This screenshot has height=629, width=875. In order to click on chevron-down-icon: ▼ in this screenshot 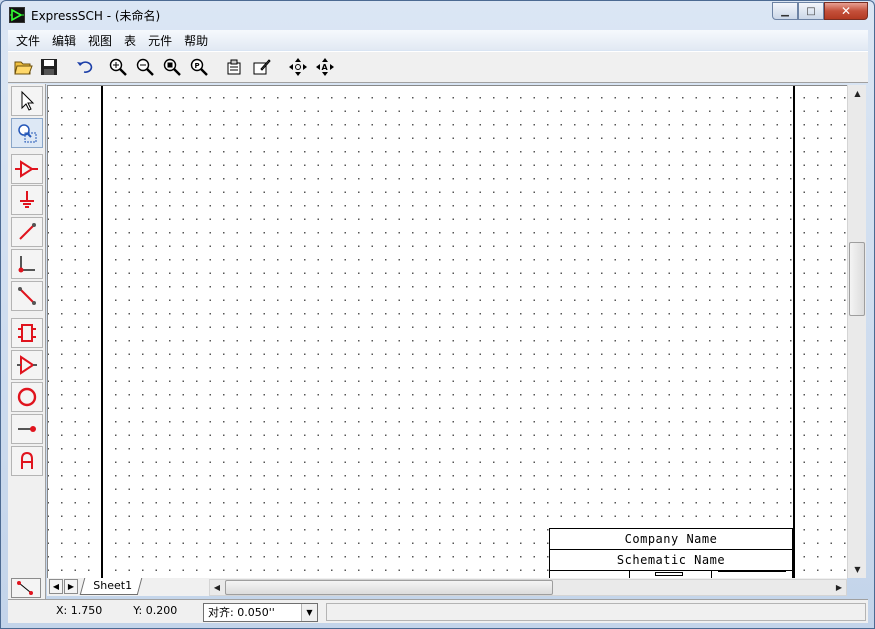, I will do `click(309, 612)`.